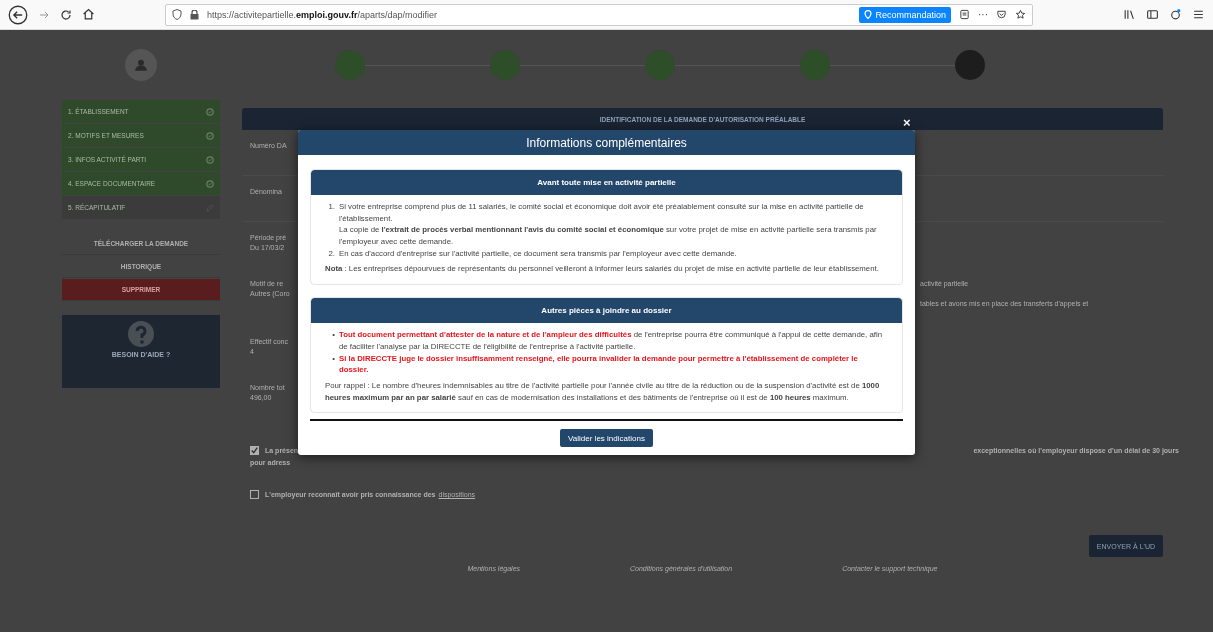  I want to click on more-button: ···, so click(983, 14).